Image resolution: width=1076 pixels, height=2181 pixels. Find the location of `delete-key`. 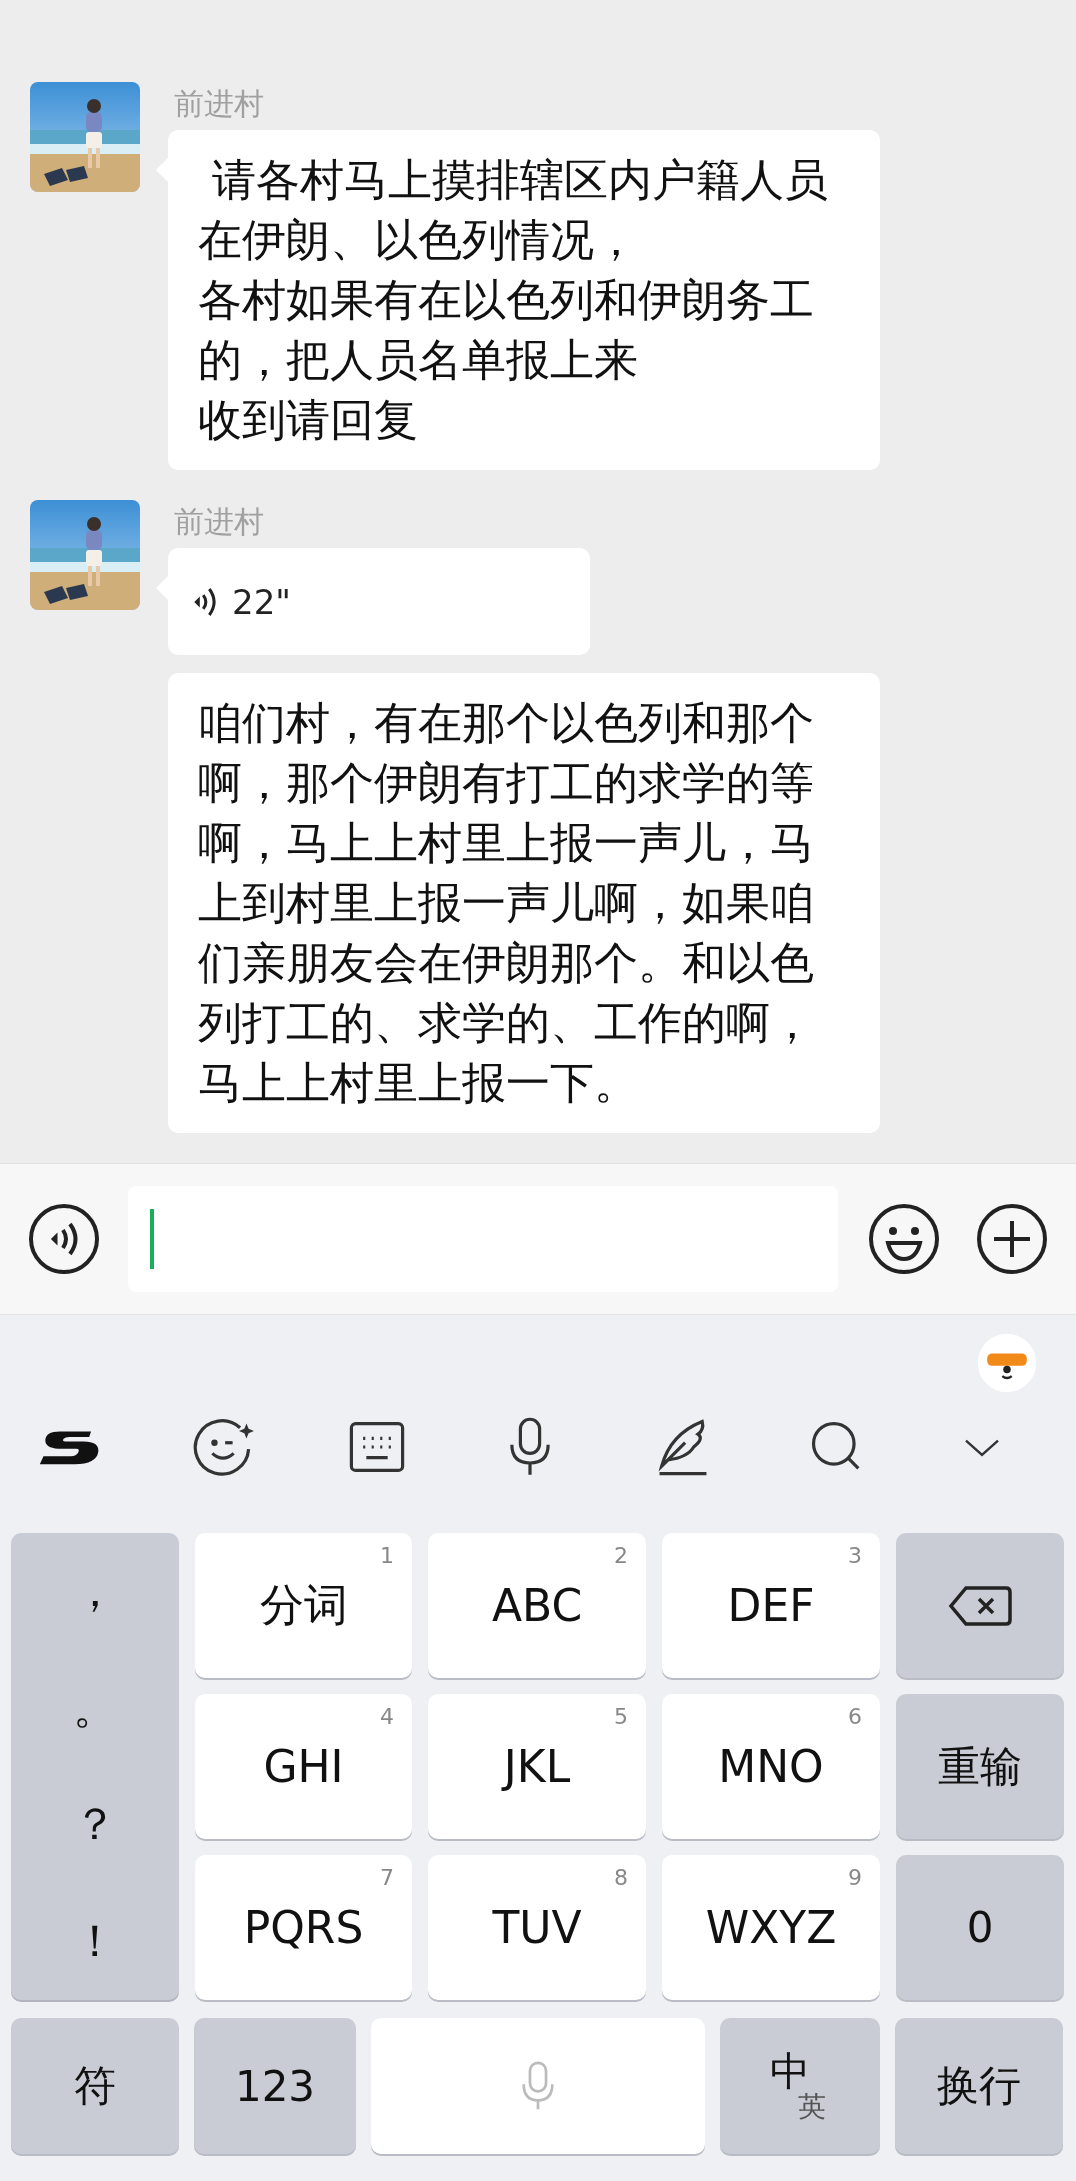

delete-key is located at coordinates (980, 1605).